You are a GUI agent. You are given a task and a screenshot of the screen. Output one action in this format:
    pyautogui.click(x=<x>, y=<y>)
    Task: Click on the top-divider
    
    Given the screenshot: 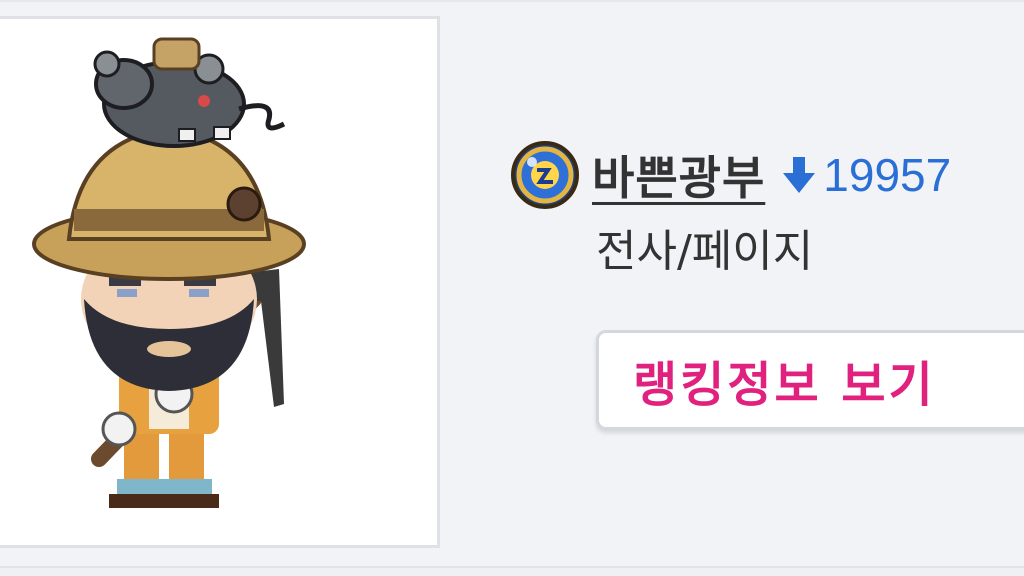 What is the action you would take?
    pyautogui.click(x=512, y=1)
    